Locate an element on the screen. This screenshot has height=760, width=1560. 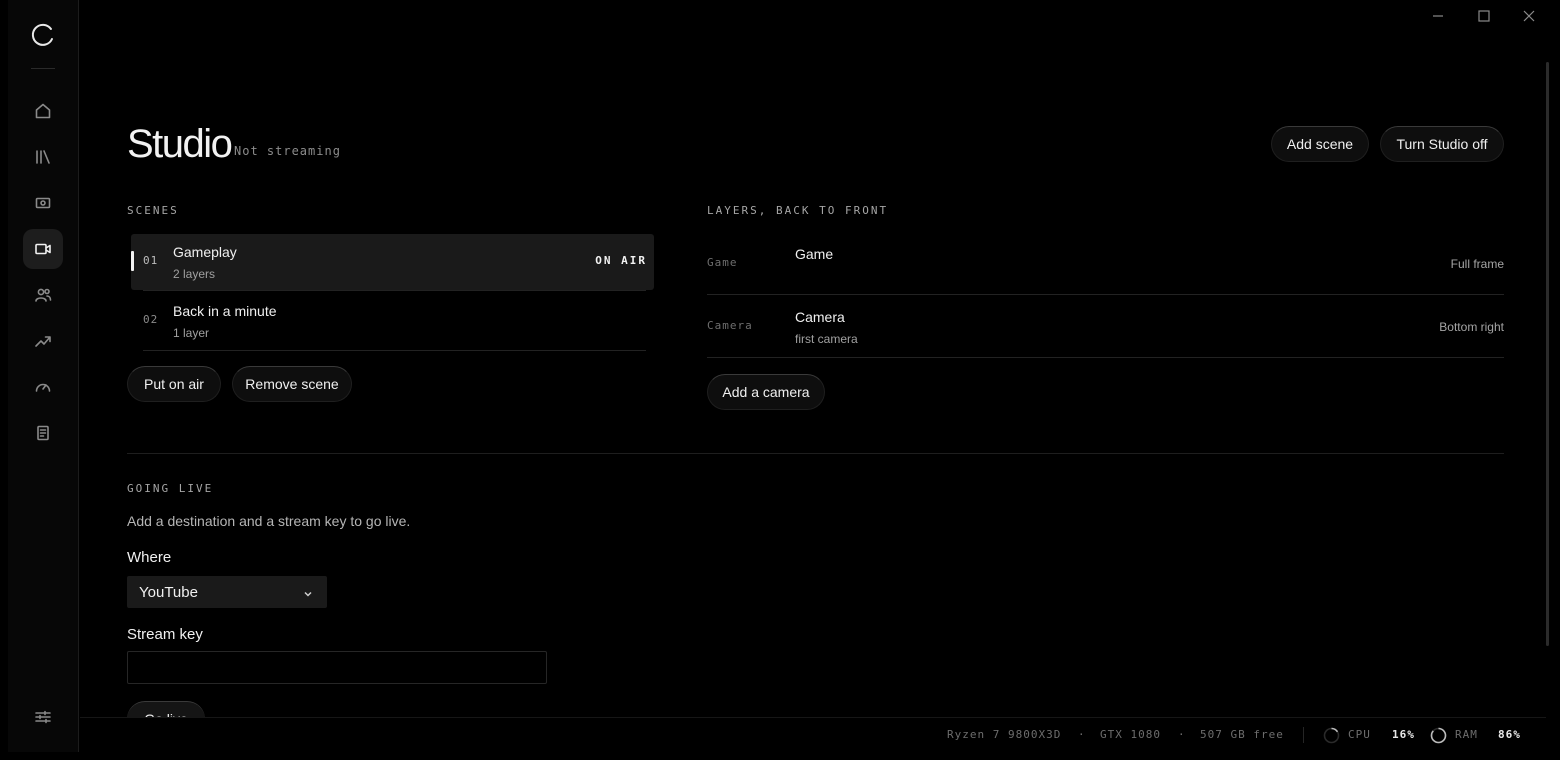
sidebar-item-performance is located at coordinates (43, 387).